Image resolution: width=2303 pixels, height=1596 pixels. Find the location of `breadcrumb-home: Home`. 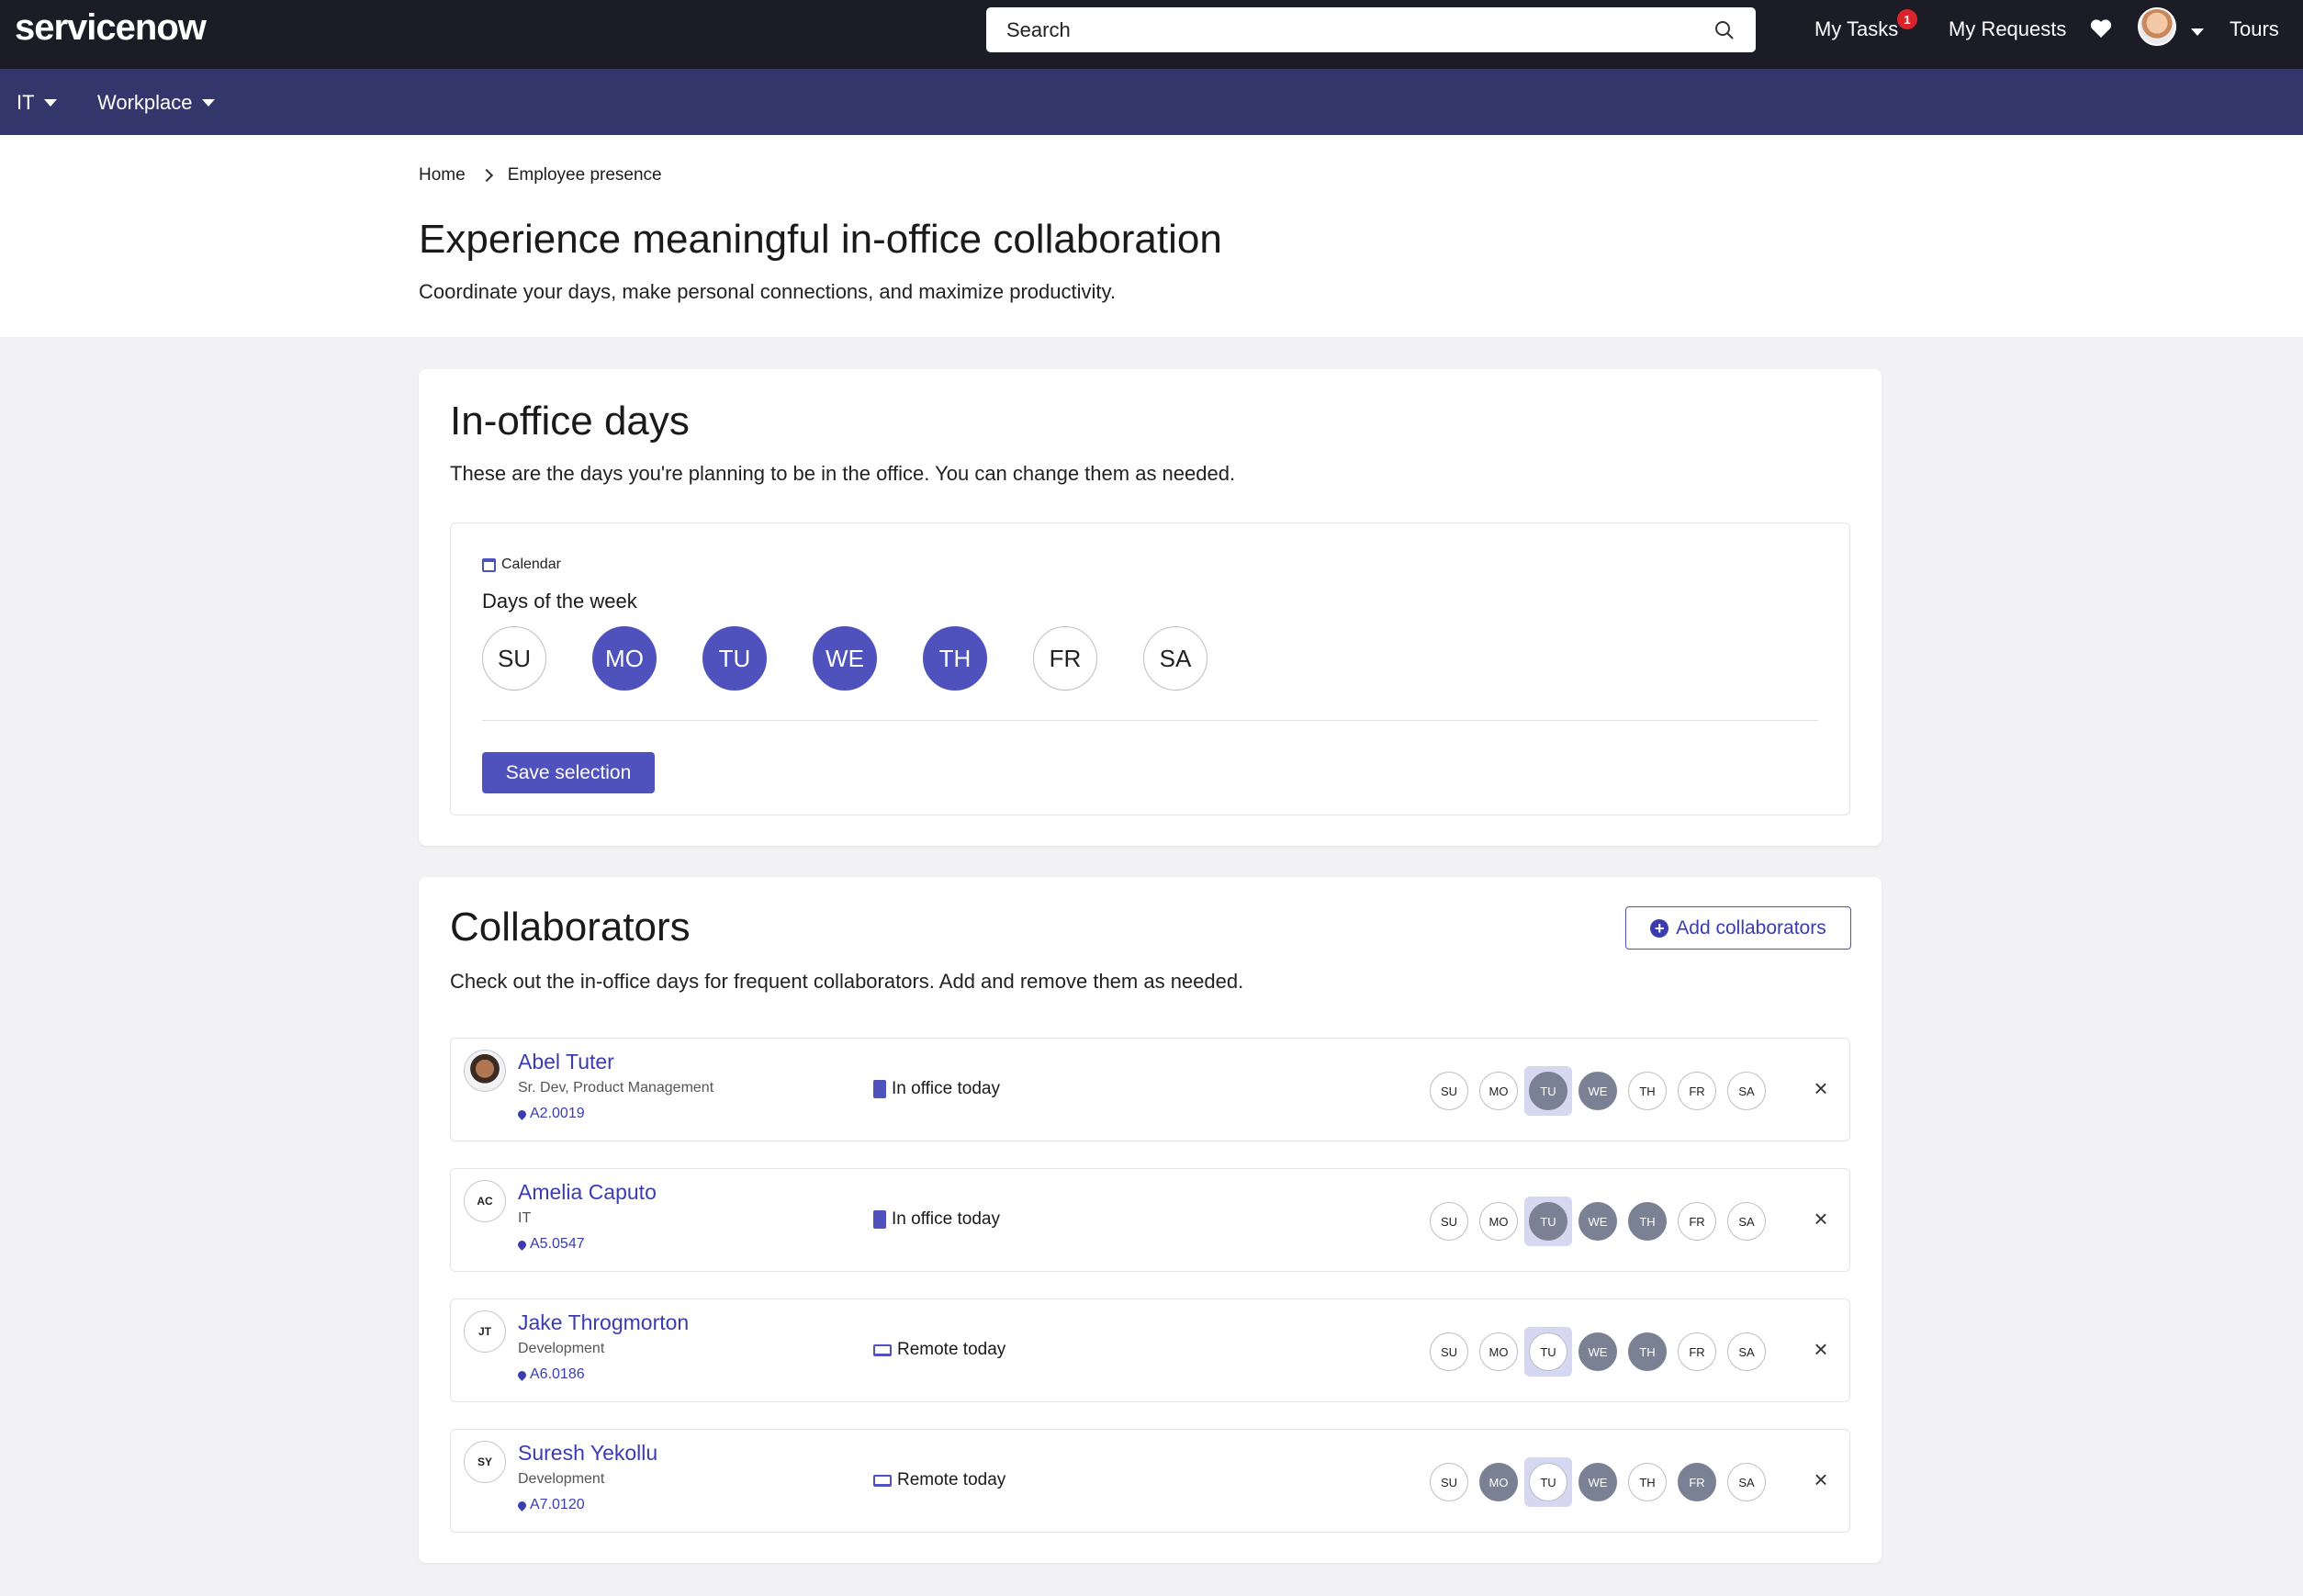

breadcrumb-home: Home is located at coordinates (443, 175).